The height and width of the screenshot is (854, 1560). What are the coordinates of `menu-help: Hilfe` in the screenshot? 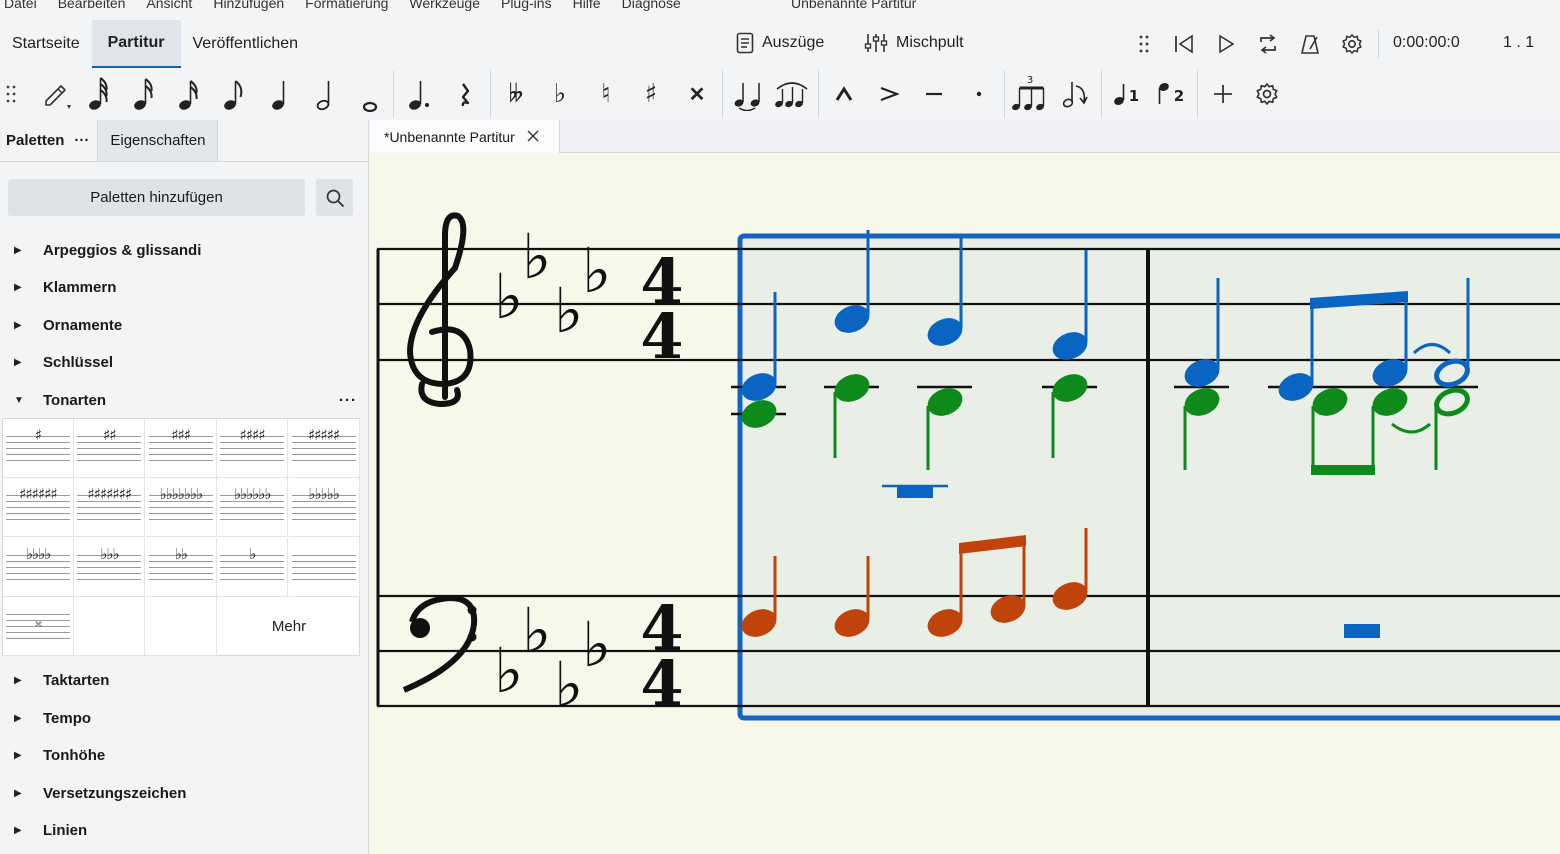 It's located at (587, 5).